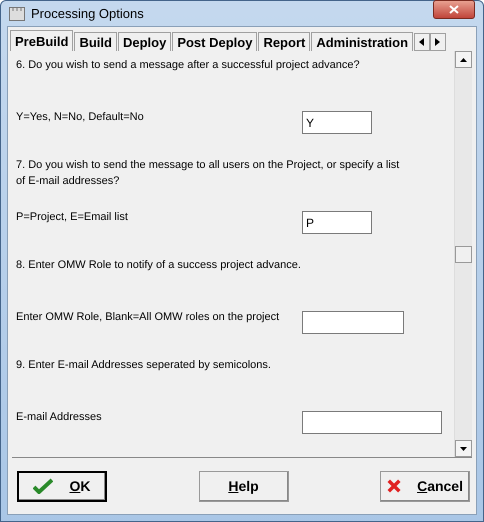 The image size is (484, 522). Describe the element at coordinates (159, 265) in the screenshot. I see `option-question: 8. Enter OMW Role to notify of a success project advance.` at that location.